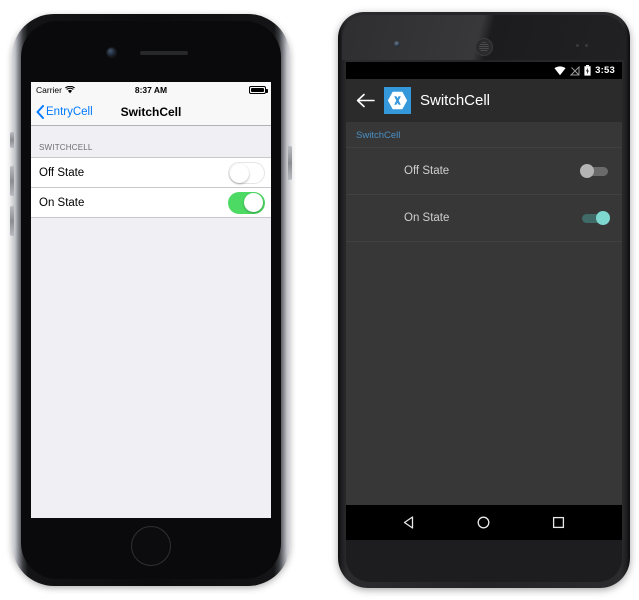 This screenshot has width=639, height=600. What do you see at coordinates (484, 70) in the screenshot?
I see `android-status-bar: 3:53` at bounding box center [484, 70].